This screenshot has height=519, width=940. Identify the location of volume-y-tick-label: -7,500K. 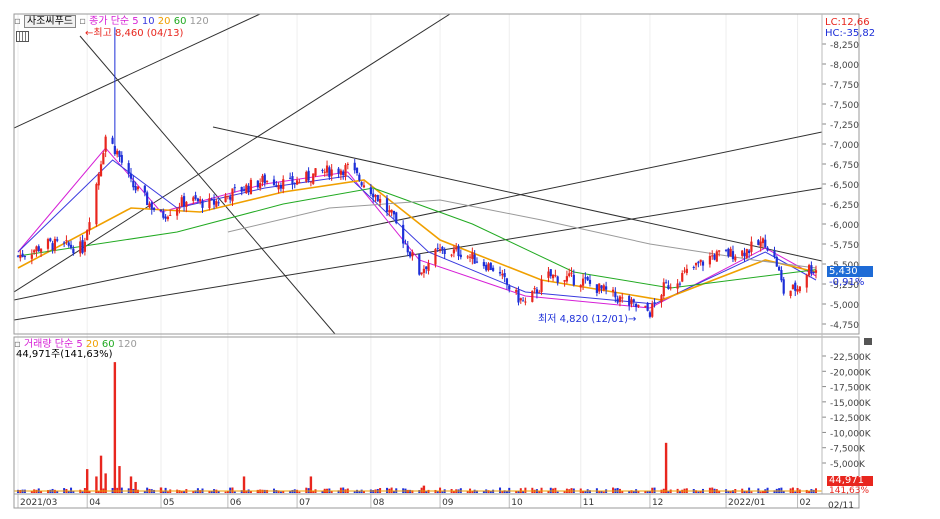
(848, 450).